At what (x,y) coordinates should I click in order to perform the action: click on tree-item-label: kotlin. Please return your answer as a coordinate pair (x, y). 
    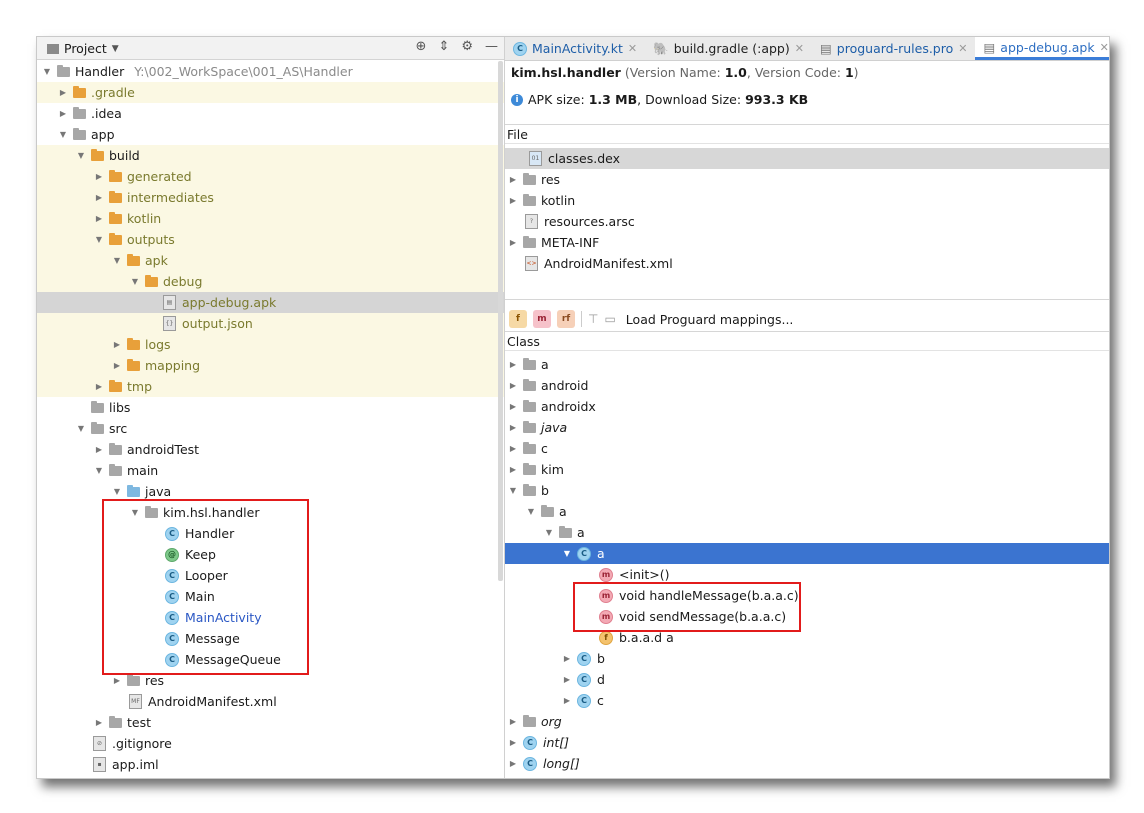
    Looking at the image, I should click on (144, 218).